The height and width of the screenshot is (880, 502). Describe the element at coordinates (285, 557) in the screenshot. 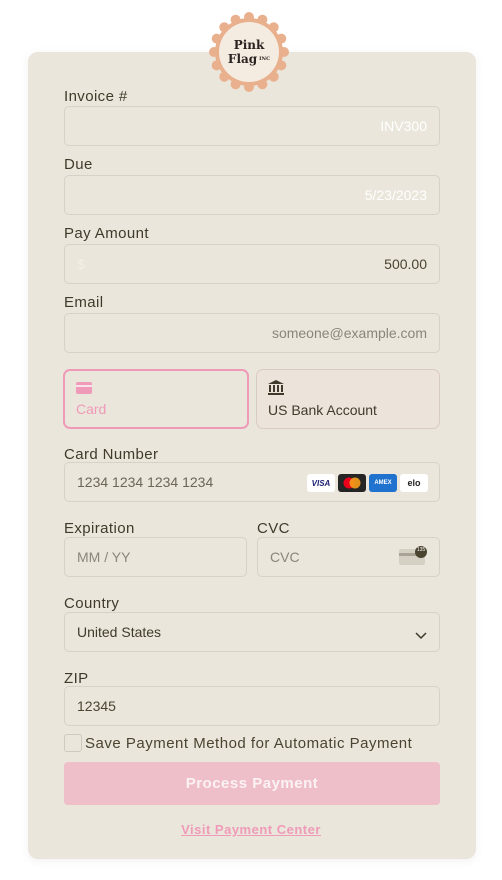

I see `cvc-placeholder: CVC` at that location.